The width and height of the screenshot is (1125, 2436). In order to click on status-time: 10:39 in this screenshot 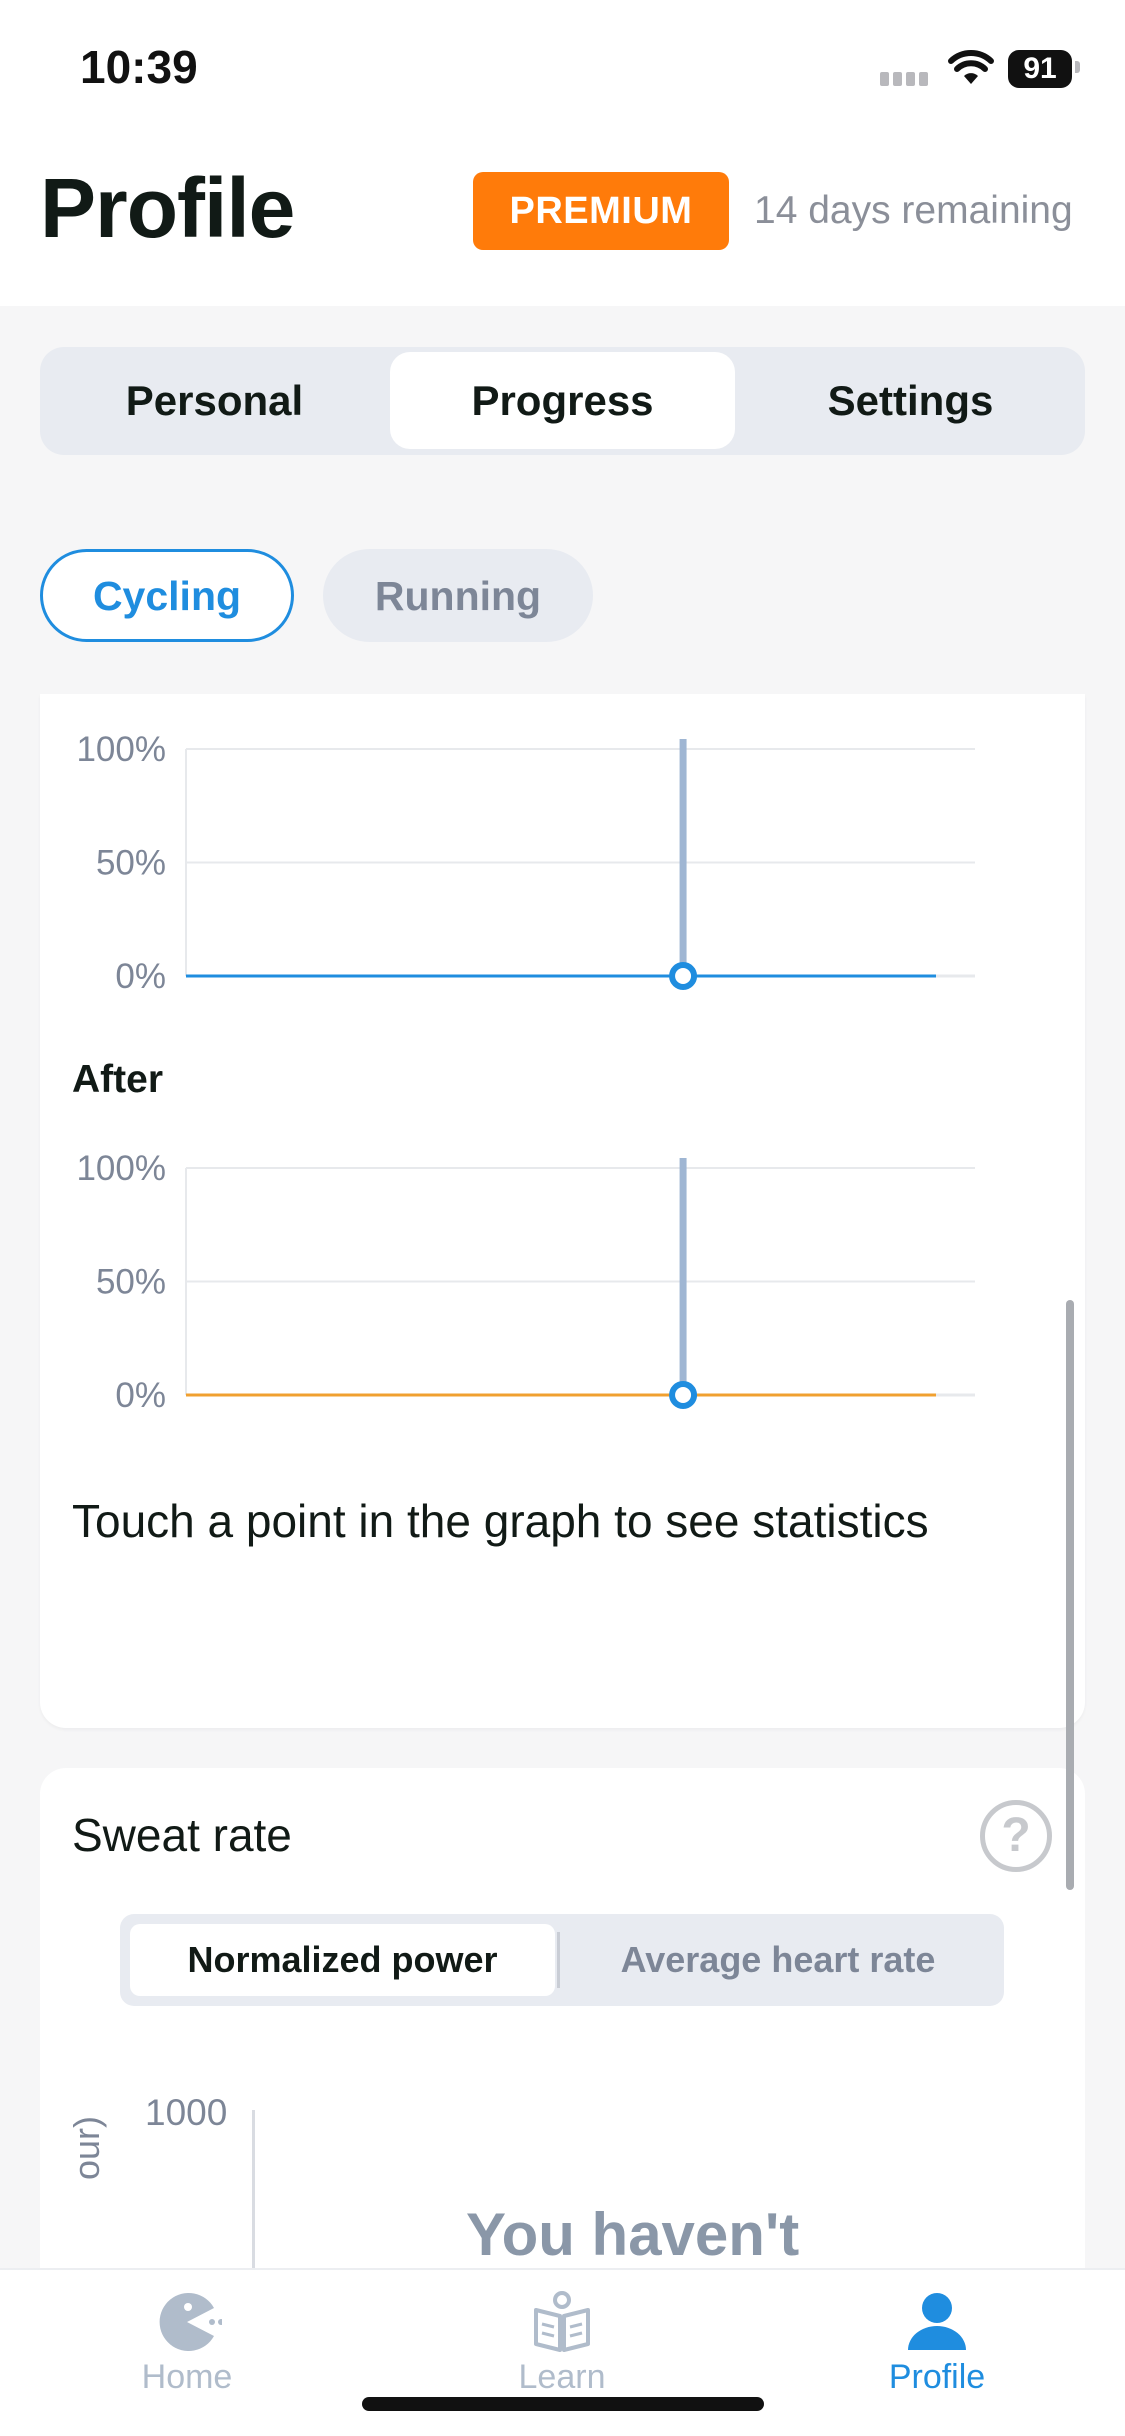, I will do `click(139, 67)`.